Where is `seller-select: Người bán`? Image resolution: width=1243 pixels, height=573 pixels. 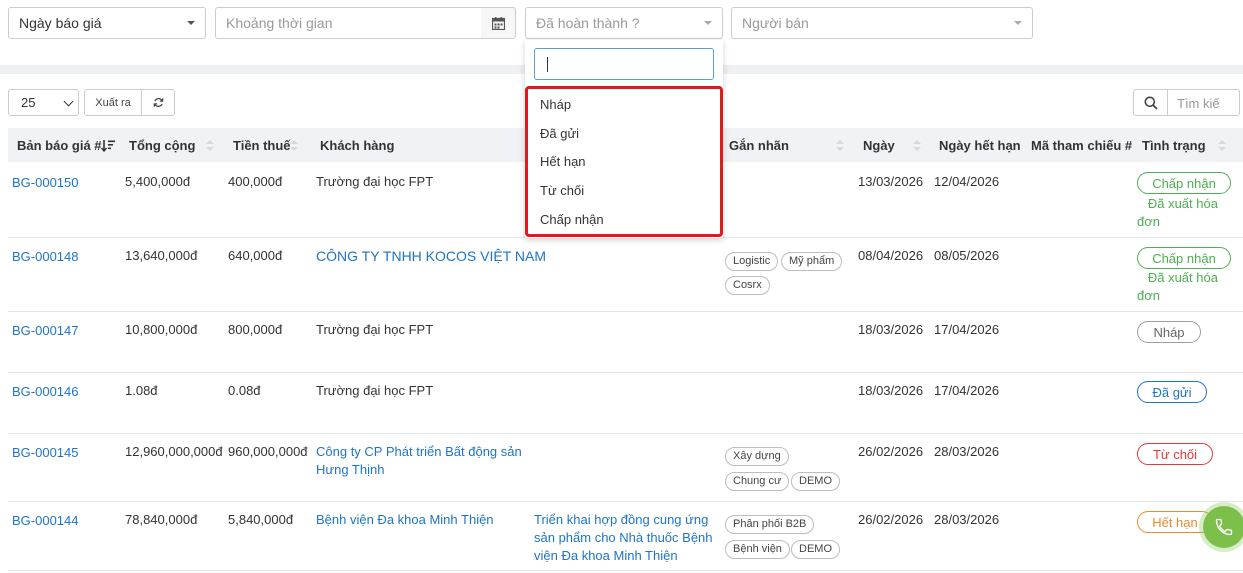 seller-select: Người bán is located at coordinates (882, 23).